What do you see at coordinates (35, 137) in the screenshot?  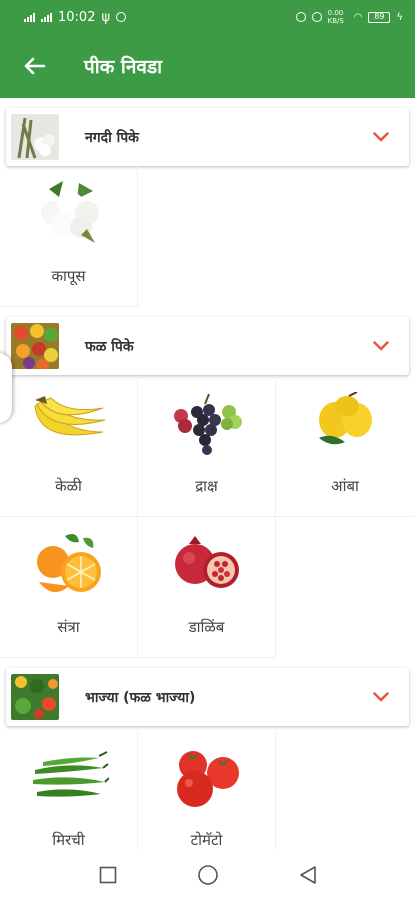 I see `cotton-crop-thumbnail` at bounding box center [35, 137].